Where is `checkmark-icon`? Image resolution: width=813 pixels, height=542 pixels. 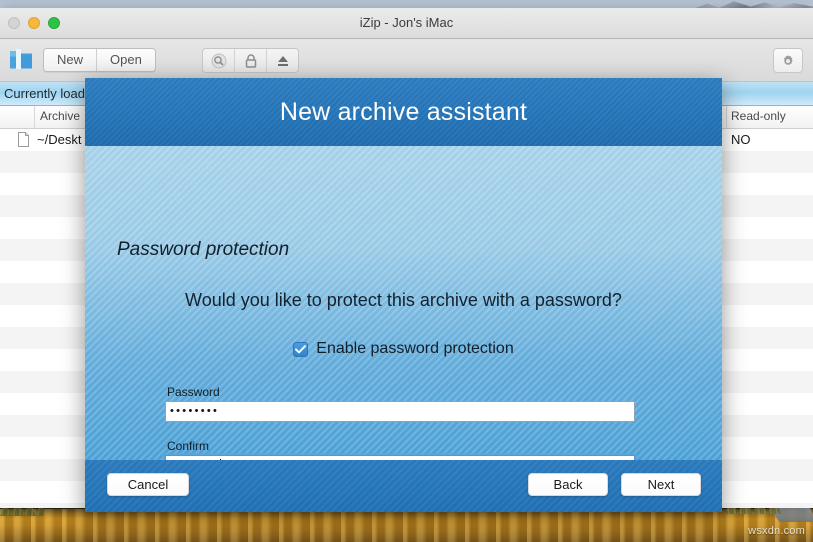 checkmark-icon is located at coordinates (301, 348).